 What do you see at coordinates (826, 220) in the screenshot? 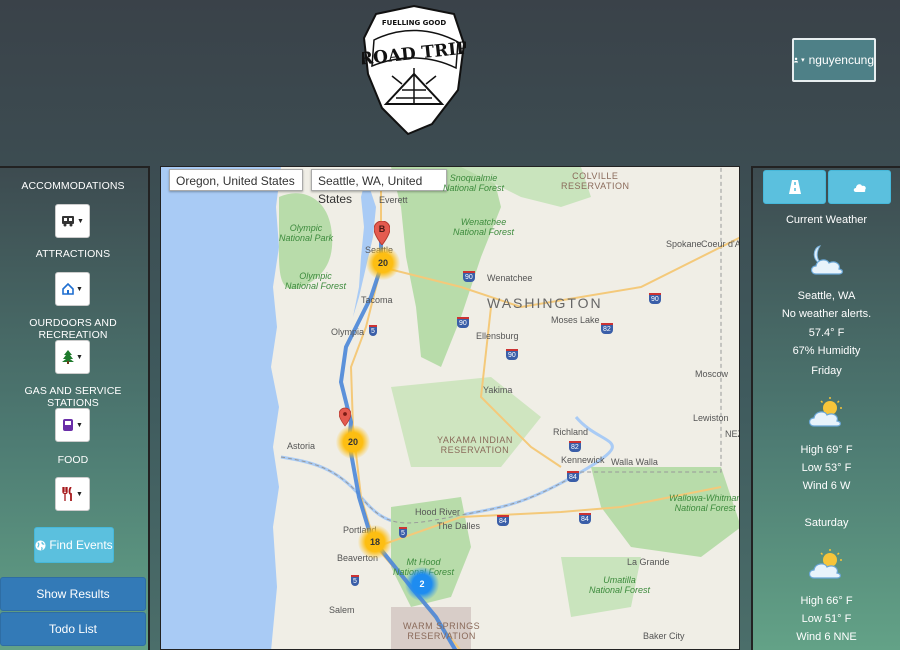
I see `current-weather-title: Current Weather` at bounding box center [826, 220].